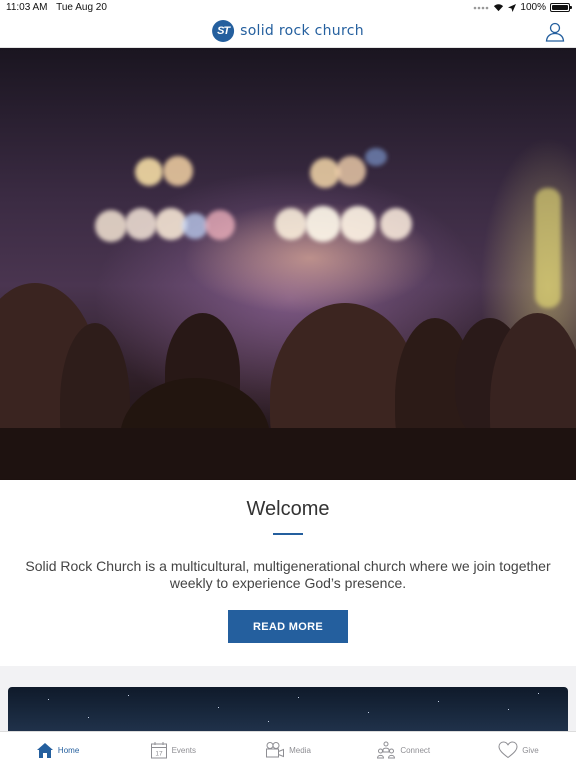 This screenshot has width=576, height=768. What do you see at coordinates (508, 750) in the screenshot?
I see `heart-icon` at bounding box center [508, 750].